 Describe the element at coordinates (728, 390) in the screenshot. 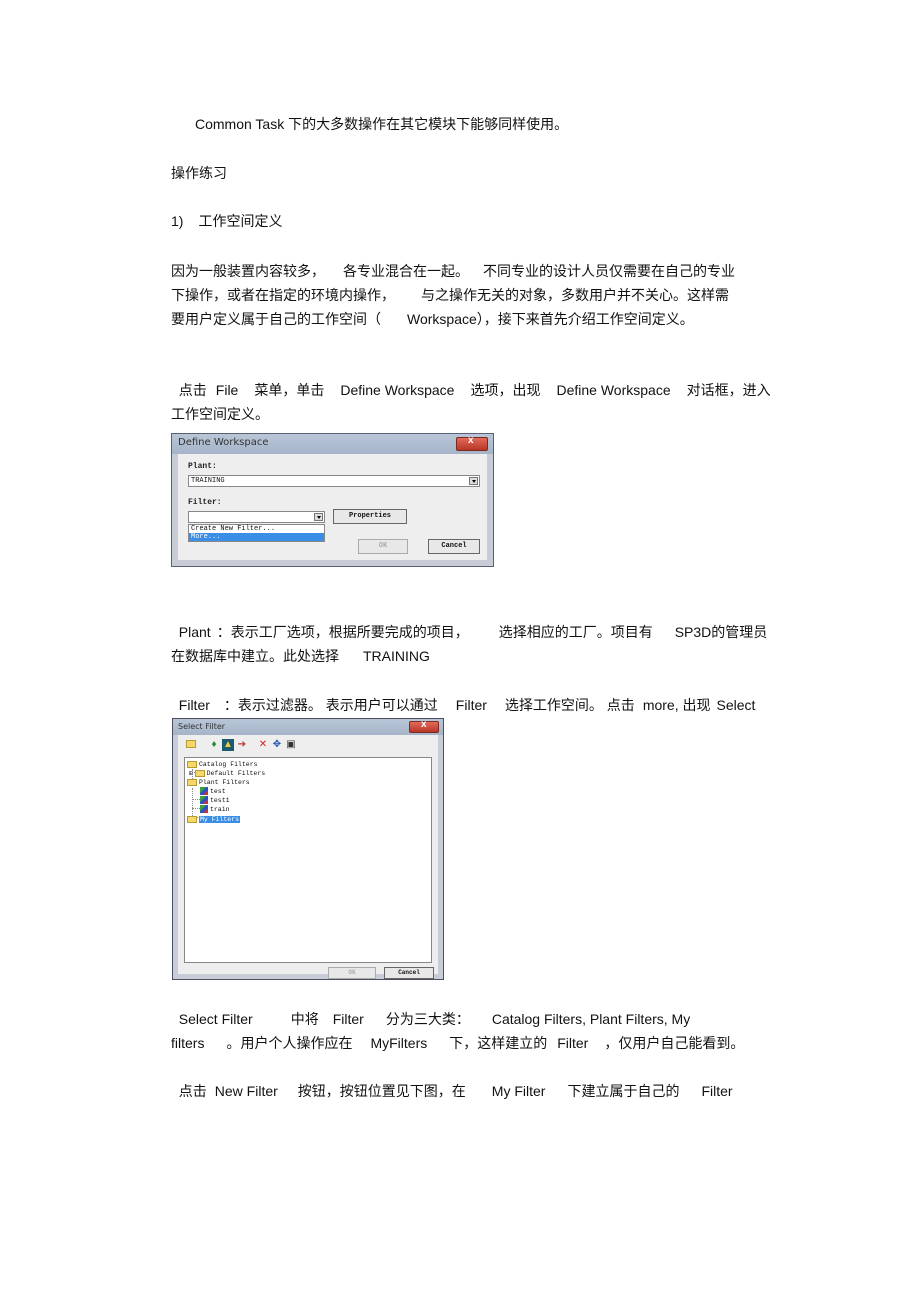

I see `text-span: 对话框，进入` at that location.